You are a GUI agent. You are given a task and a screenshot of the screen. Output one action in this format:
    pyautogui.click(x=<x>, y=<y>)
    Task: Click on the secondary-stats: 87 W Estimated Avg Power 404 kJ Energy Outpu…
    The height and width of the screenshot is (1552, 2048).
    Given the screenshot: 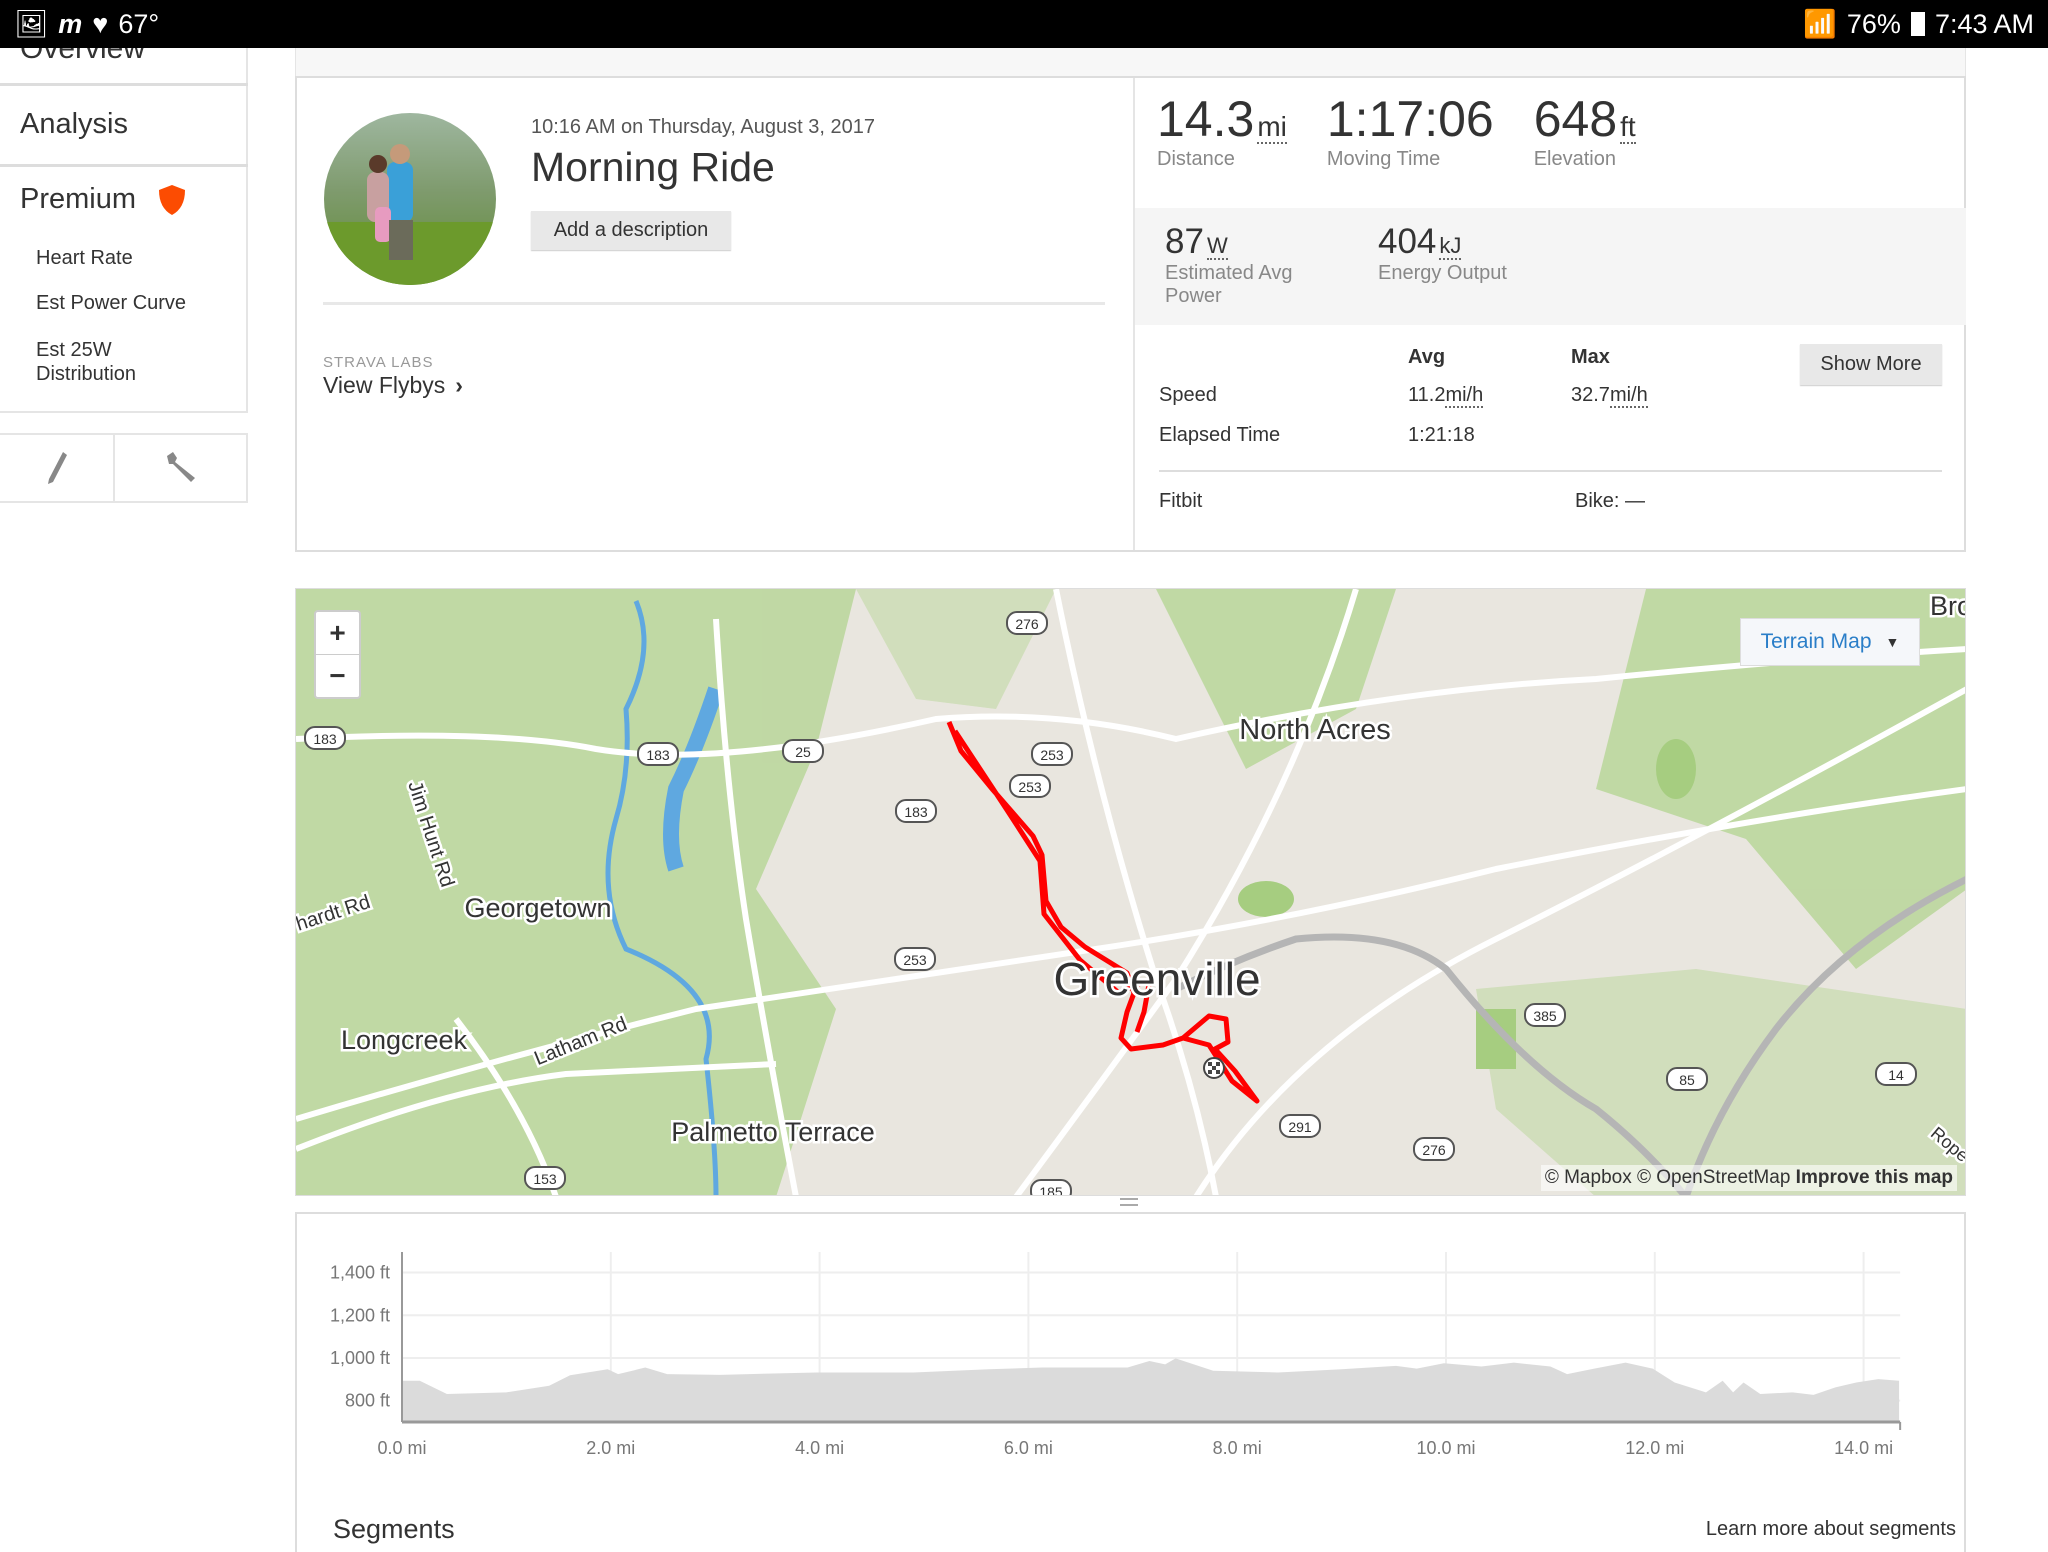 What is the action you would take?
    pyautogui.click(x=1550, y=266)
    